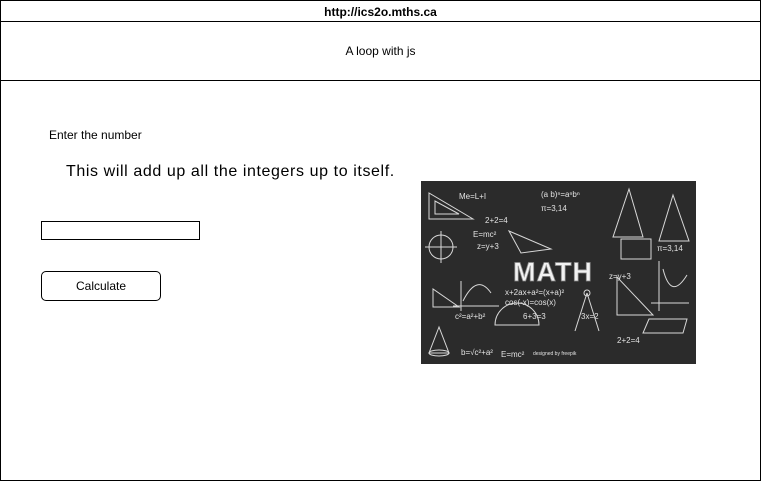 Image resolution: width=761 pixels, height=481 pixels. Describe the element at coordinates (95, 135) in the screenshot. I see `enter-number-label: Enter the number` at that location.